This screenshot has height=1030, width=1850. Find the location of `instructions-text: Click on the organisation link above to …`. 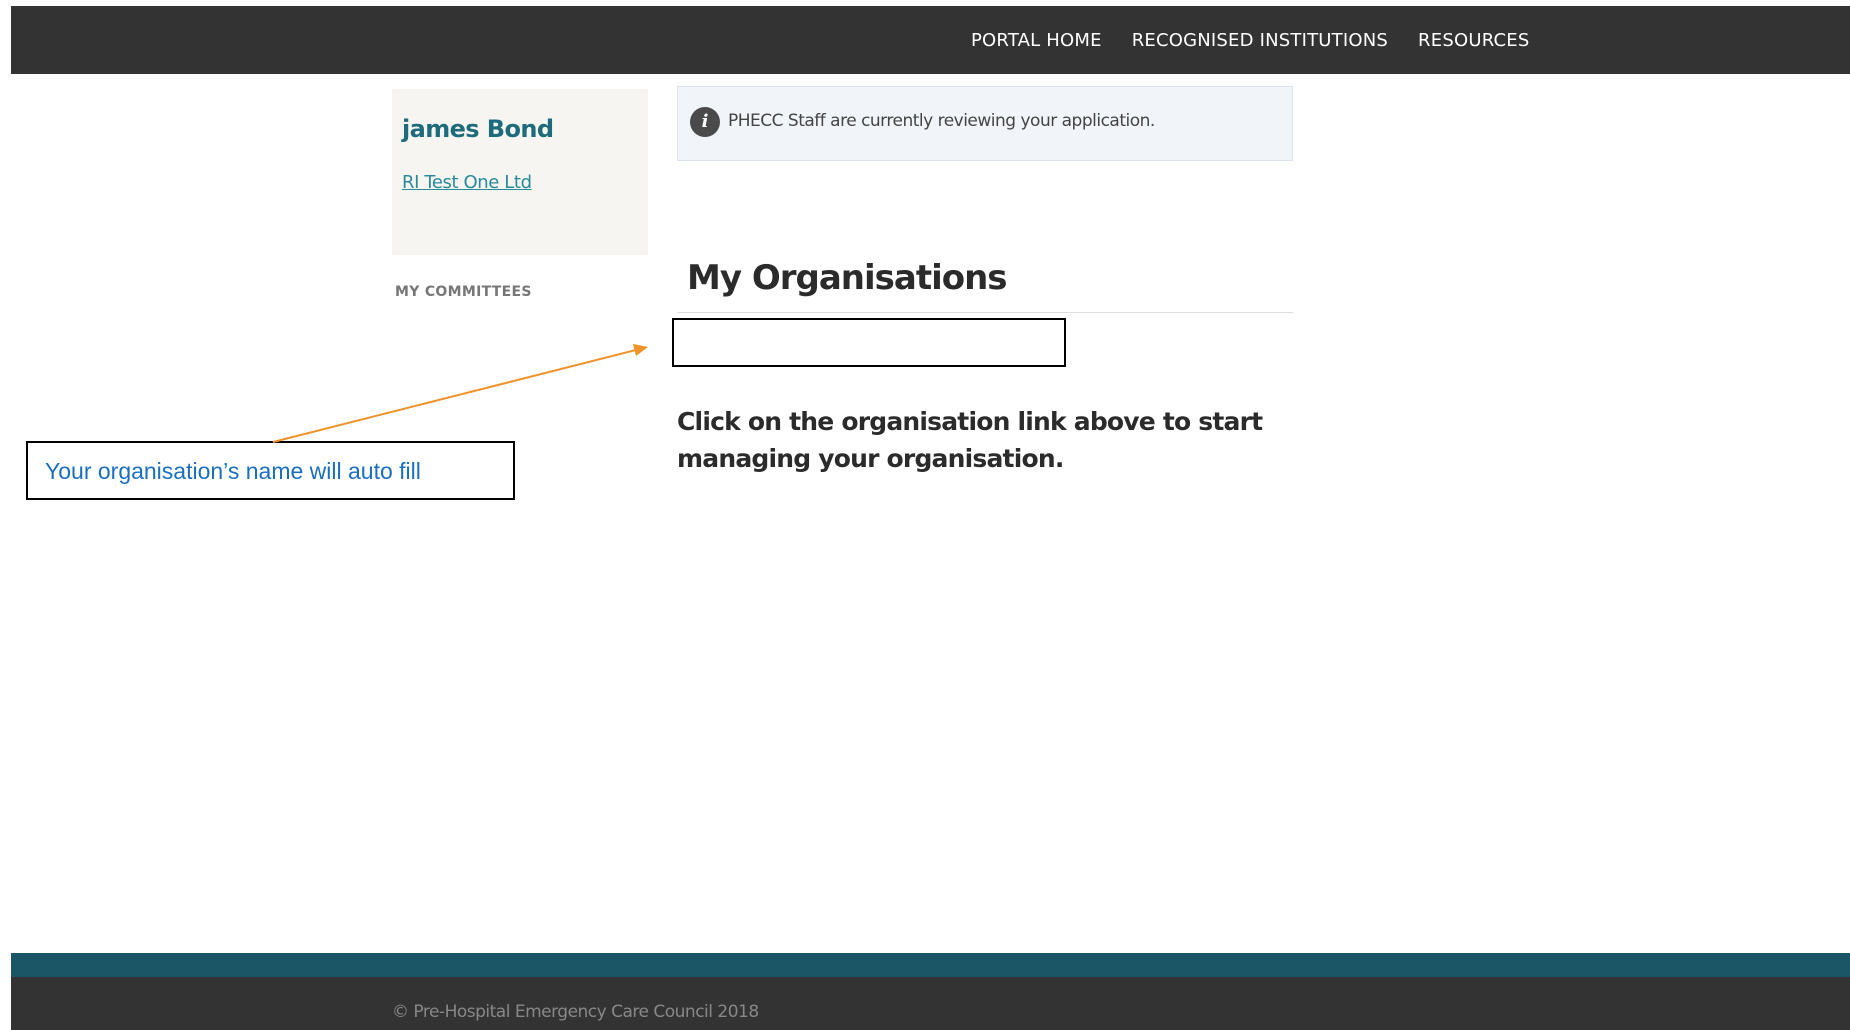

instructions-text: Click on the organisation link above to … is located at coordinates (970, 440).